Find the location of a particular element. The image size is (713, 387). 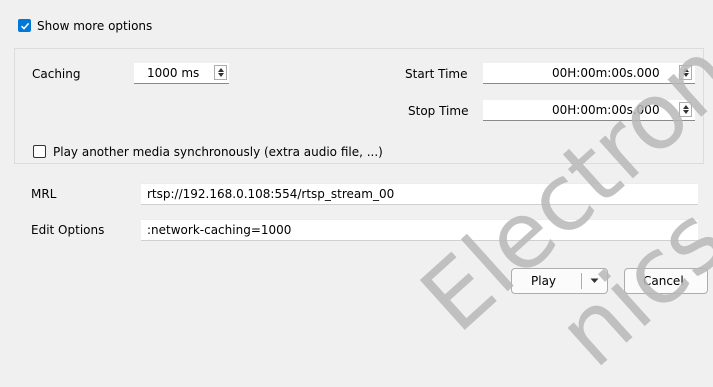

edit-options-field: :network-caching=1000 is located at coordinates (419, 230).